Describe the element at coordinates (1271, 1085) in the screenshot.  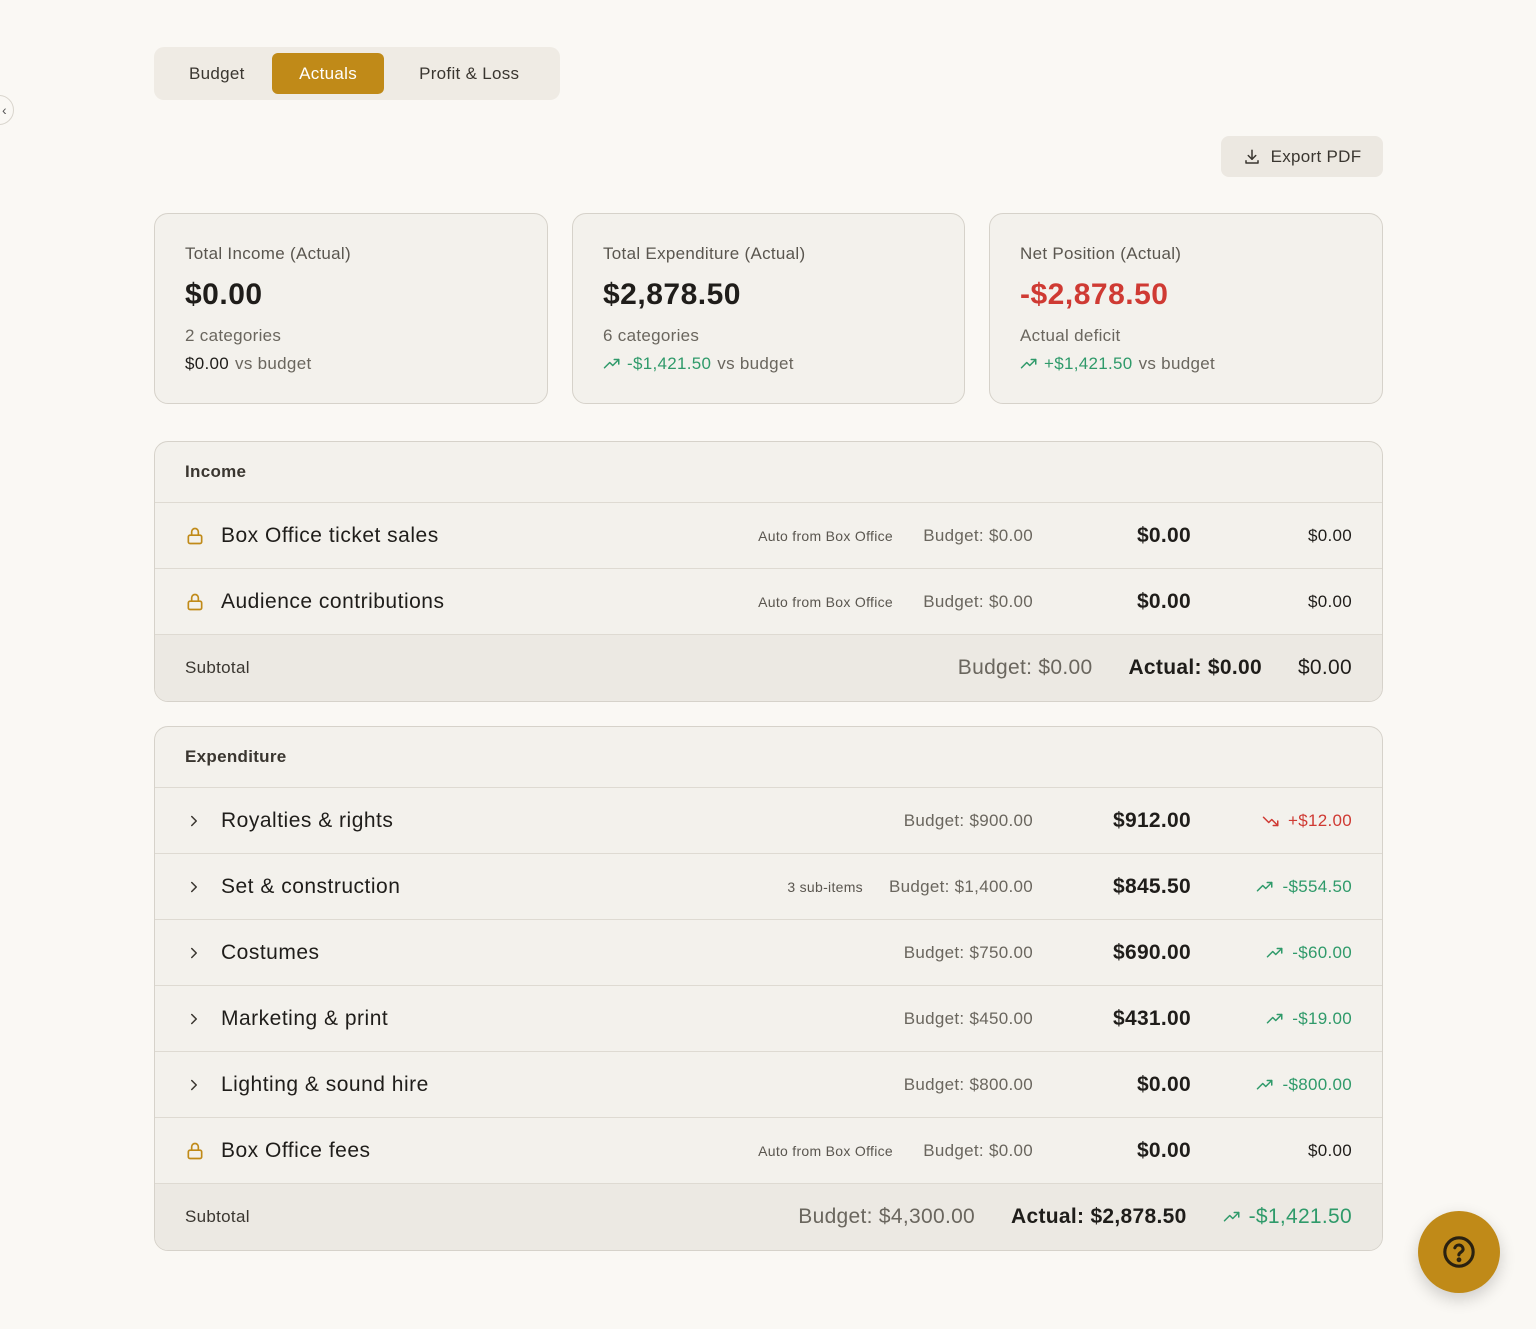
I see `row-variance: -$800.00` at that location.